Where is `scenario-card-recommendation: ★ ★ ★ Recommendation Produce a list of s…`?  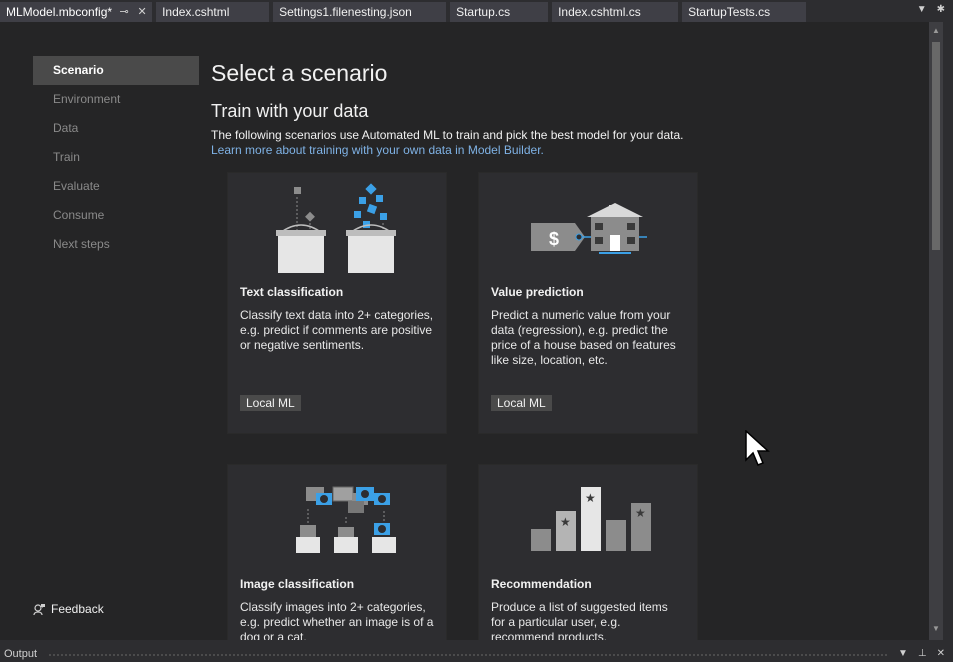 scenario-card-recommendation: ★ ★ ★ Recommendation Produce a list of s… is located at coordinates (588, 552).